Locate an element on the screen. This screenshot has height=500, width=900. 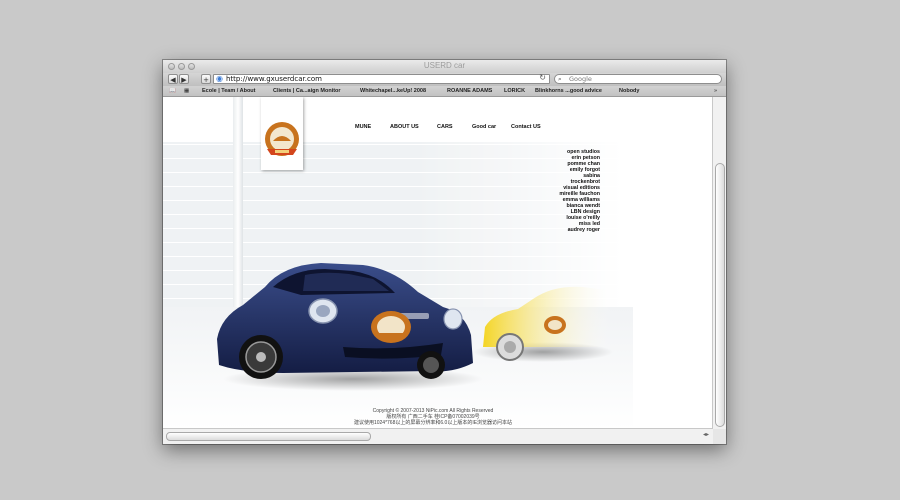
scroll-arrows-icon: ◂▸ is located at coordinates (706, 434).